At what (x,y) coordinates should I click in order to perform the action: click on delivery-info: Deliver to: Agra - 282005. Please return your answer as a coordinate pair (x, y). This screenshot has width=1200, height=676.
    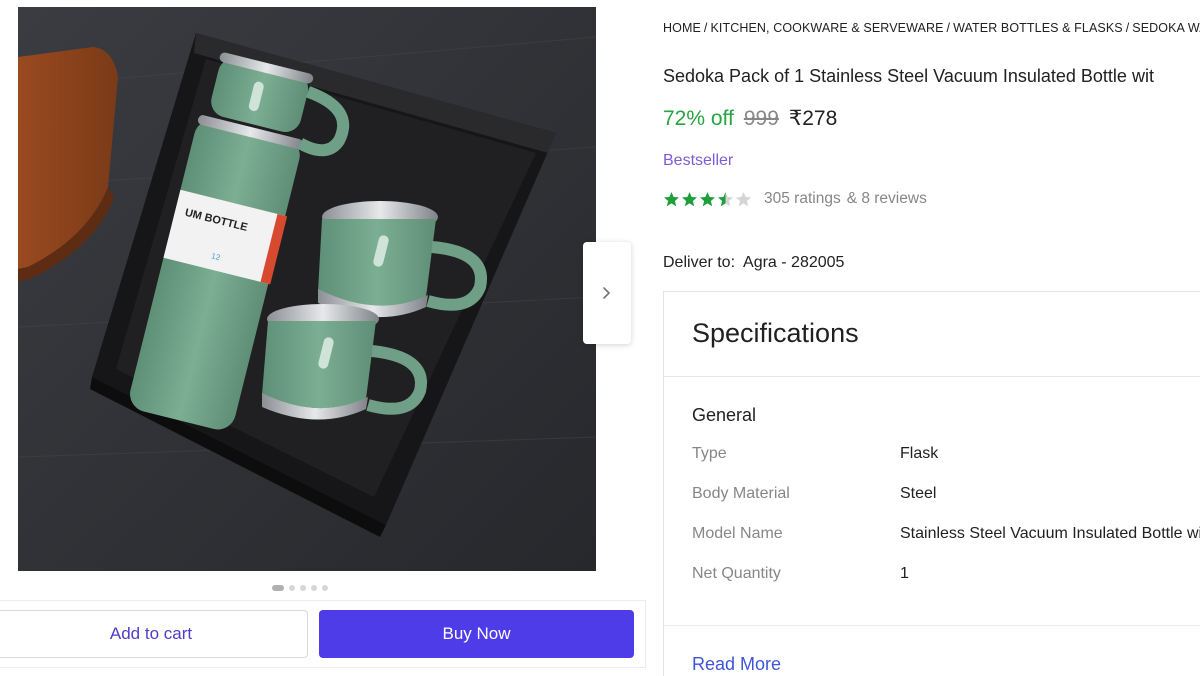
    Looking at the image, I should click on (753, 263).